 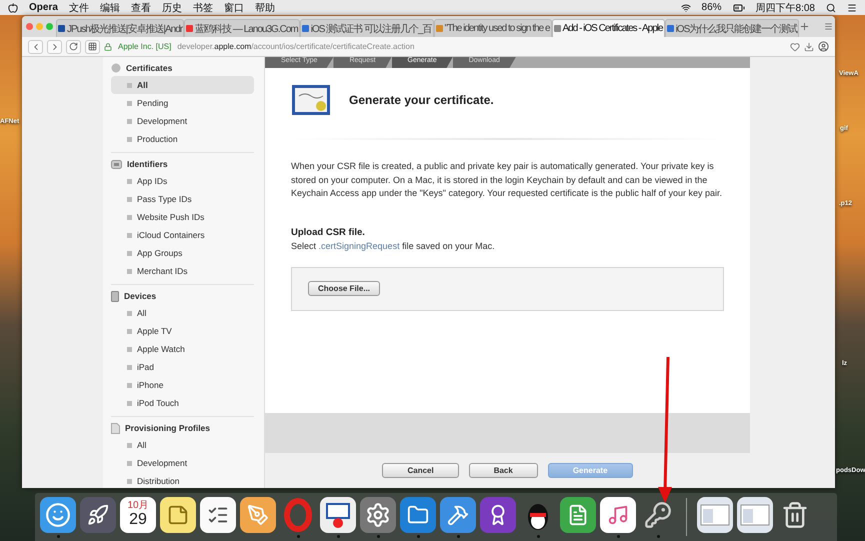 I want to click on calendar-day: 29, so click(x=138, y=519).